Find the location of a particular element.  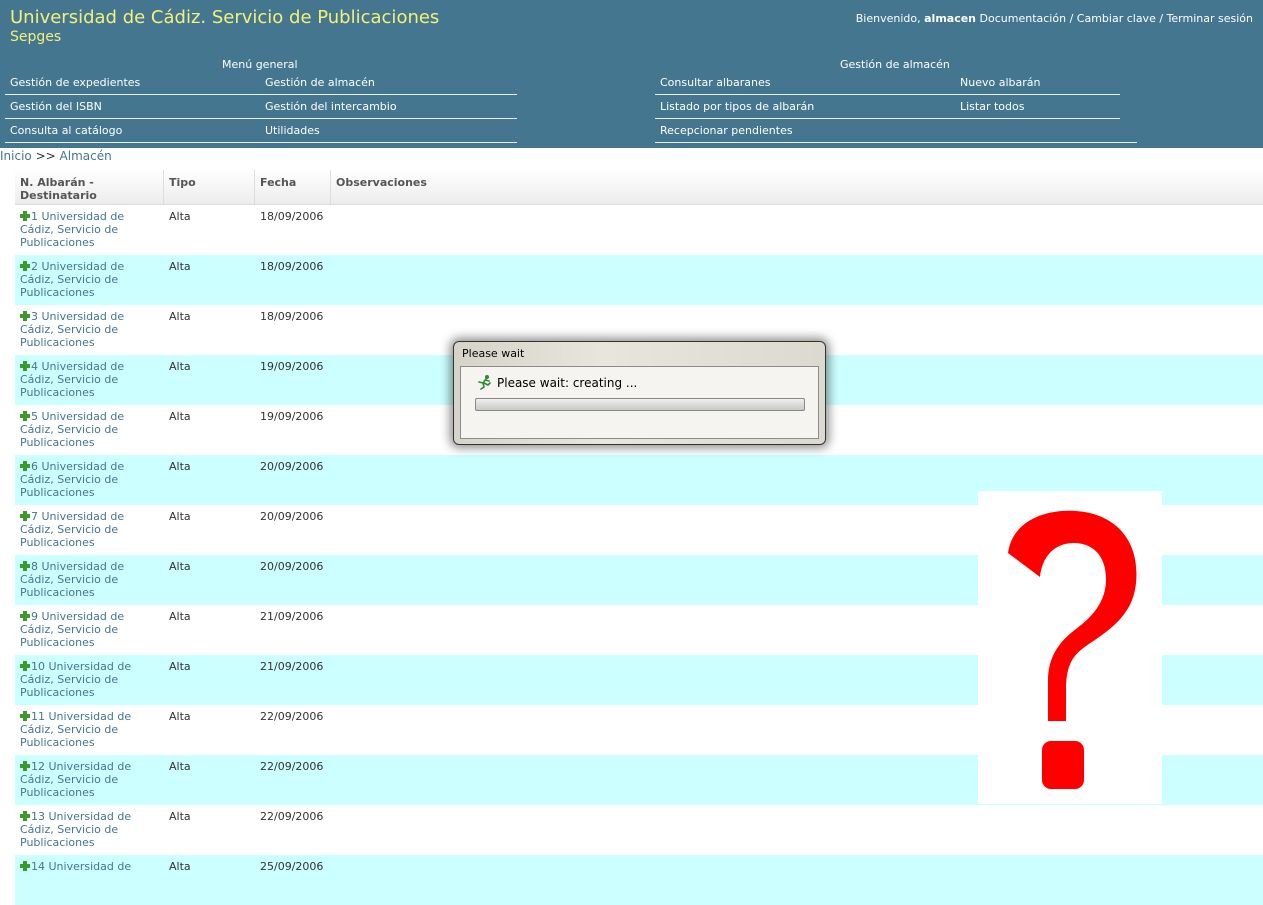

link-cambiar-clave: Cambiar clave is located at coordinates (1116, 18).